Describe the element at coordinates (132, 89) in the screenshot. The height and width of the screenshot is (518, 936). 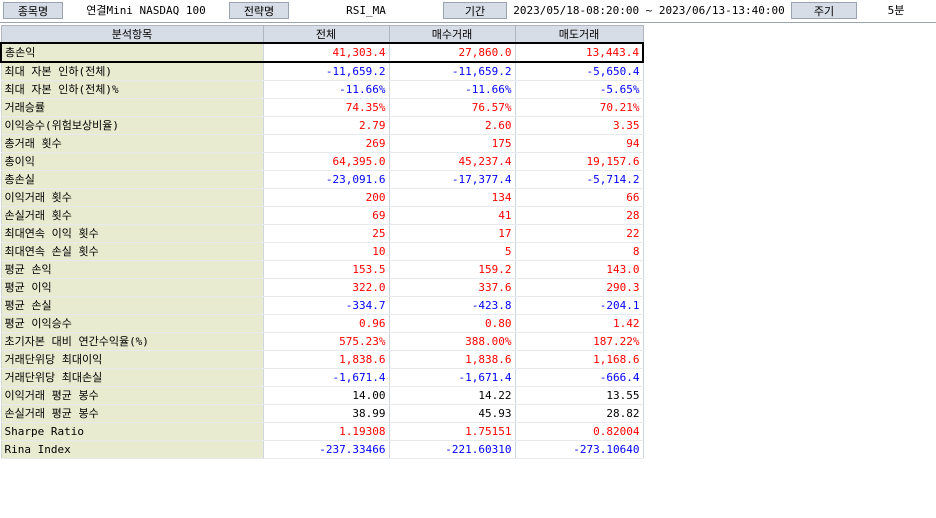
I see `row-label: 최대 자본 인하(전체)%` at that location.